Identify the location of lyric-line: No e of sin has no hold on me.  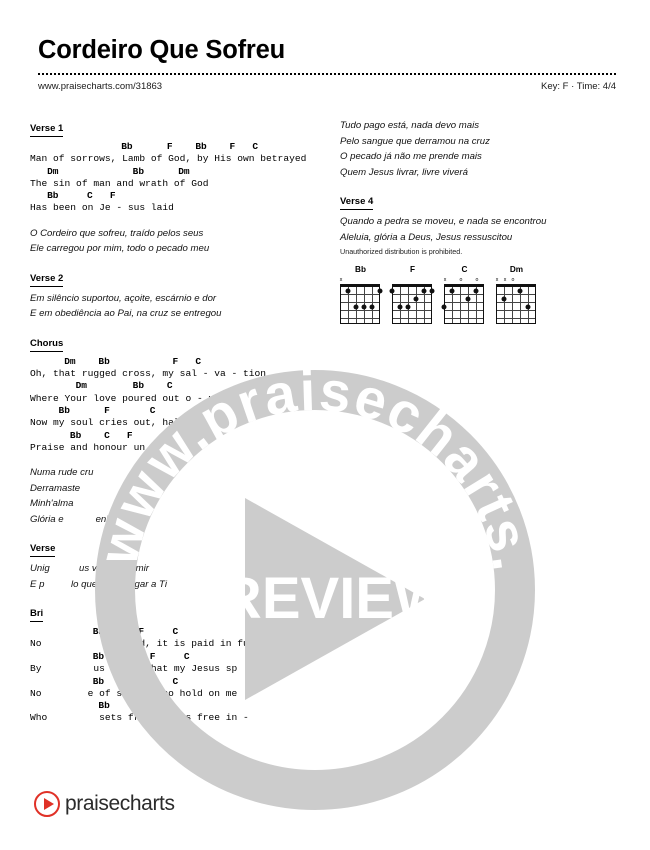
(134, 693).